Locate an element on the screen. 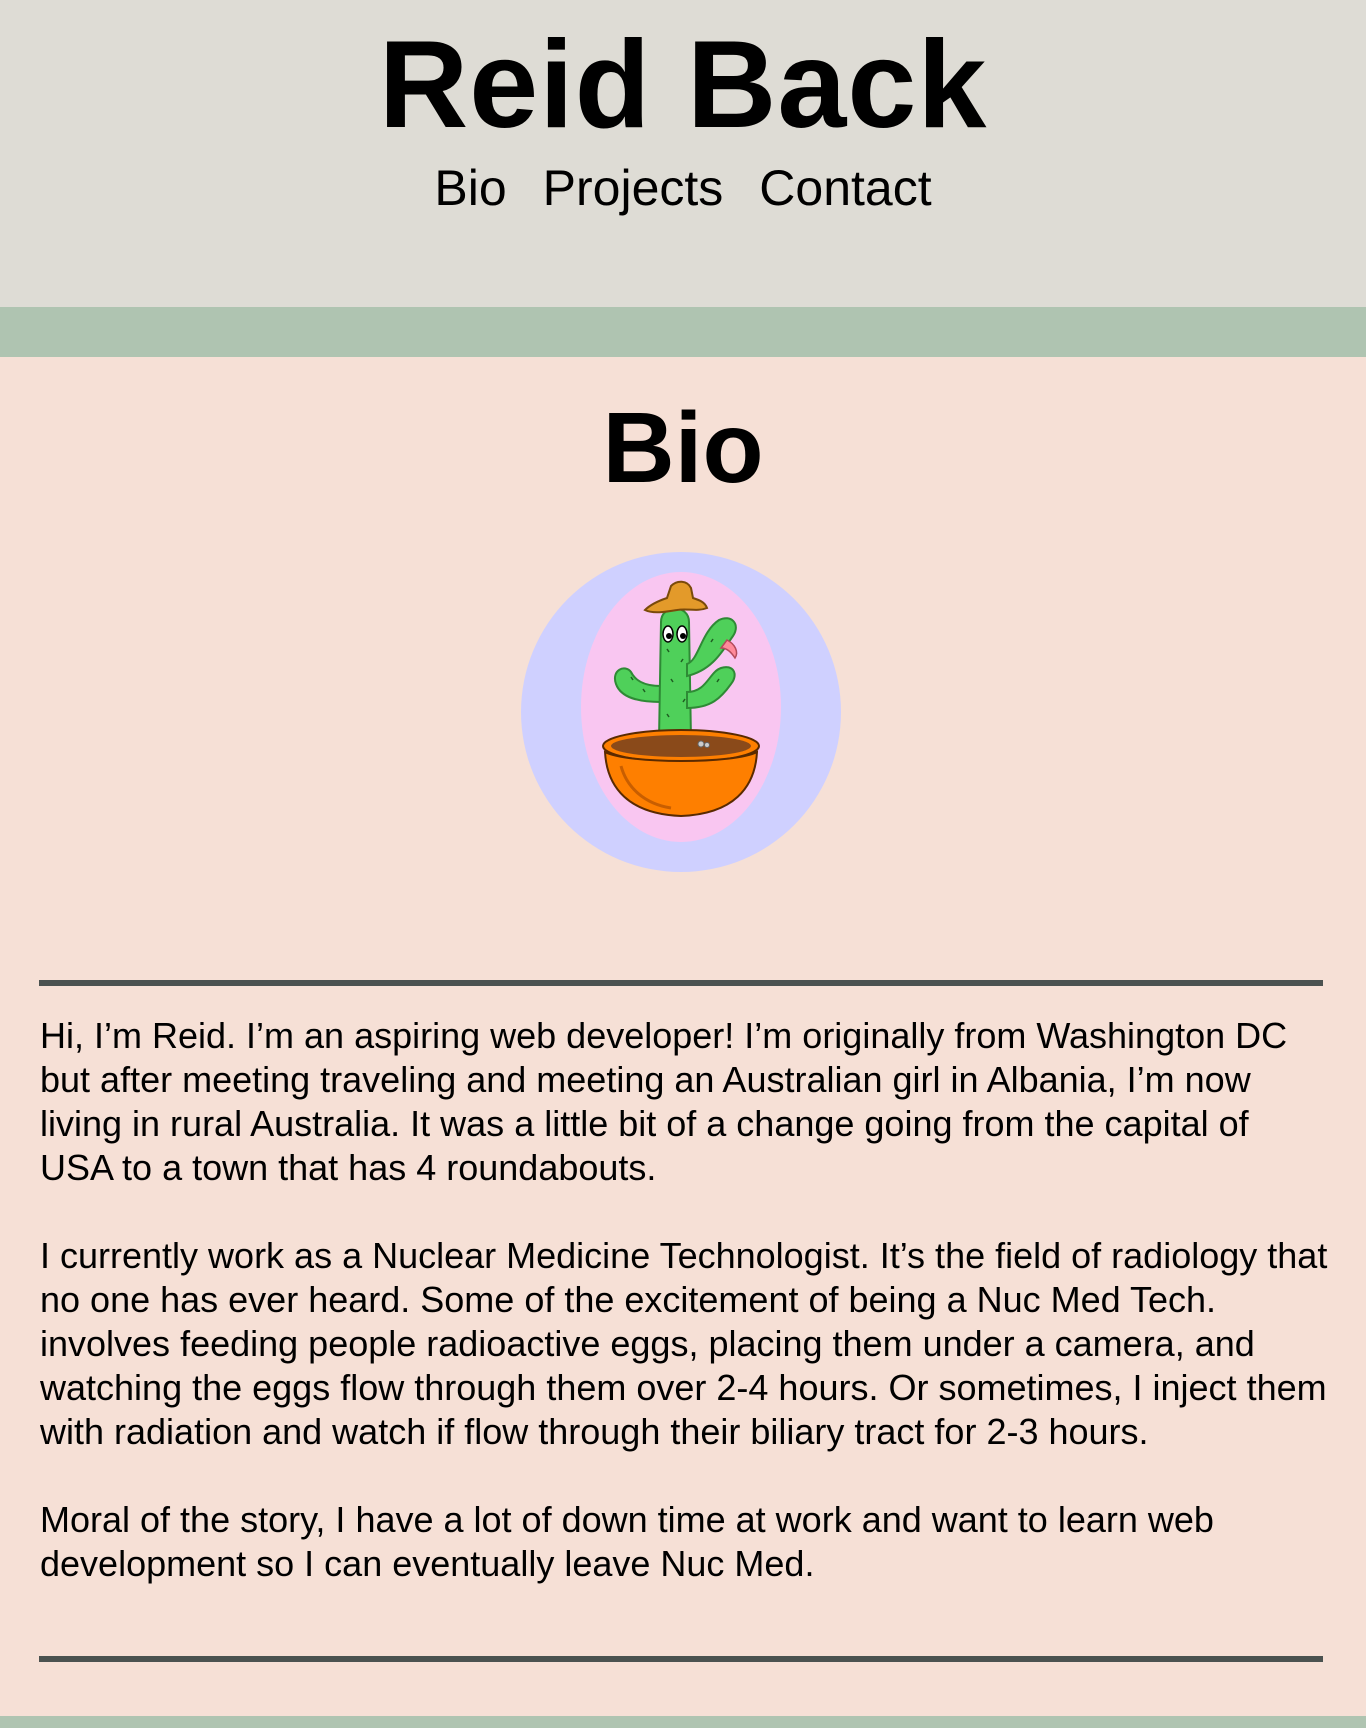  main-nav: Bio Projects Contact is located at coordinates (683, 188).